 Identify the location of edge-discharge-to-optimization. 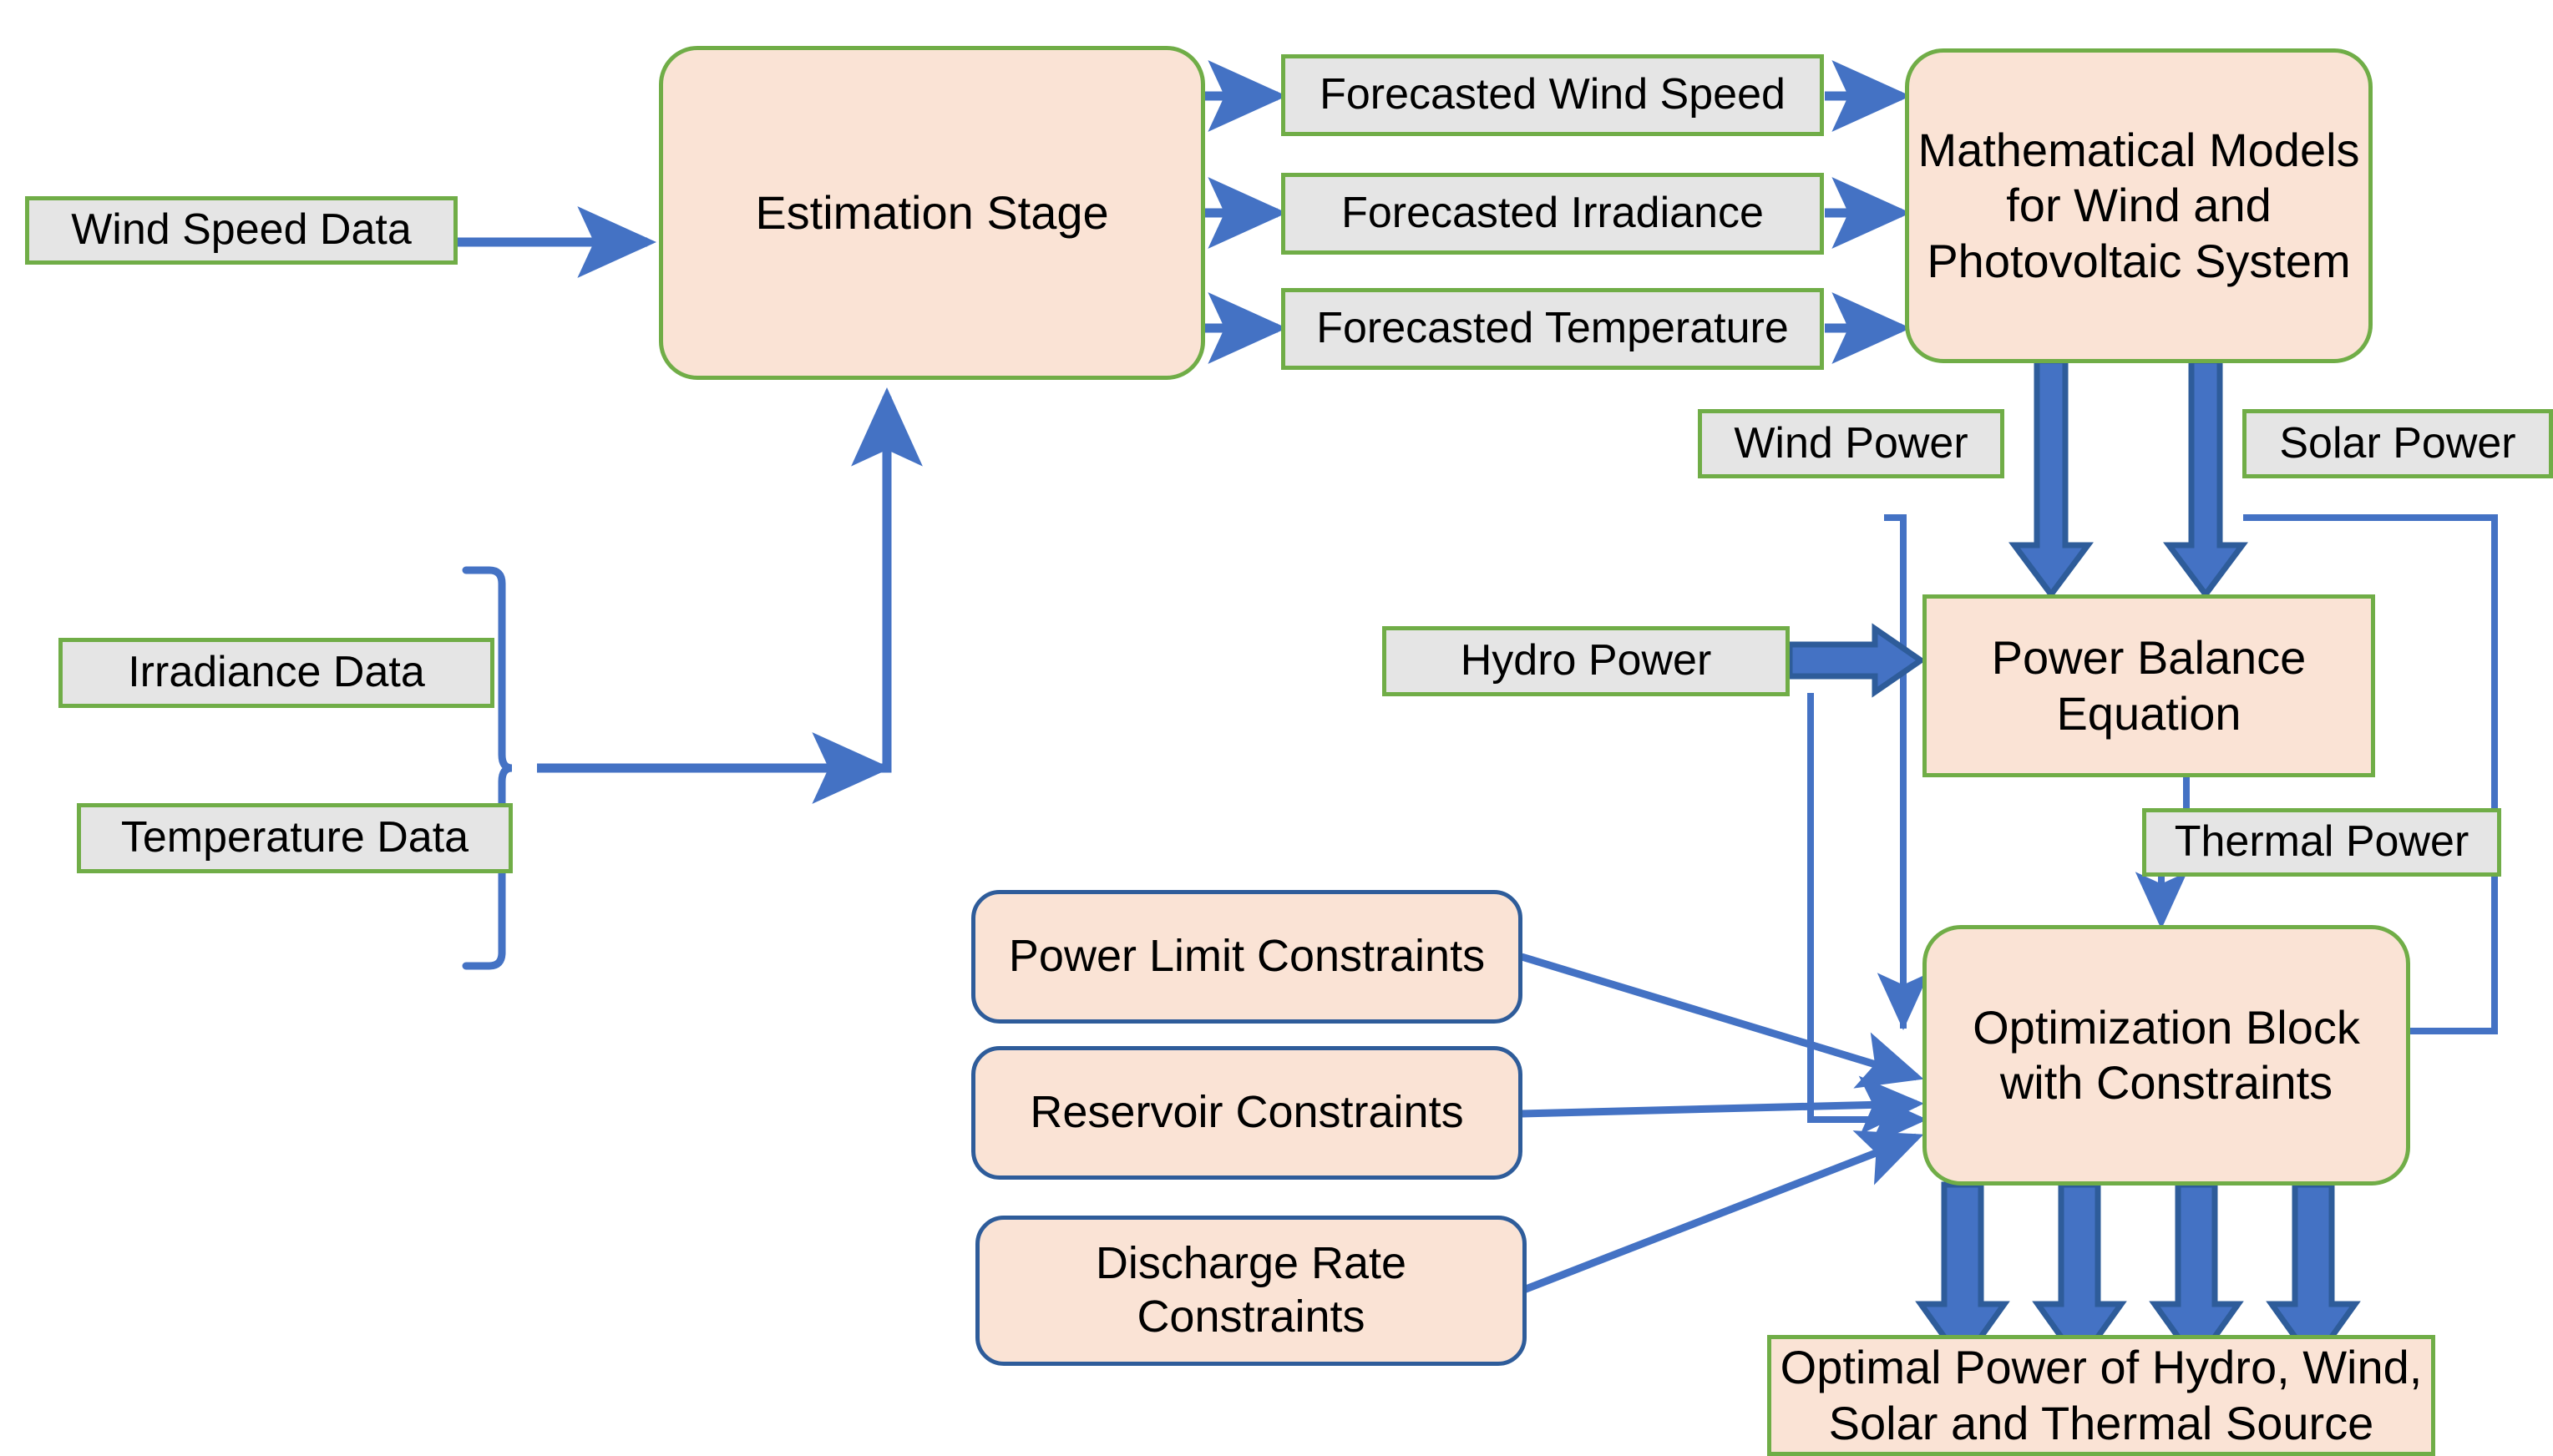
(1722, 1212).